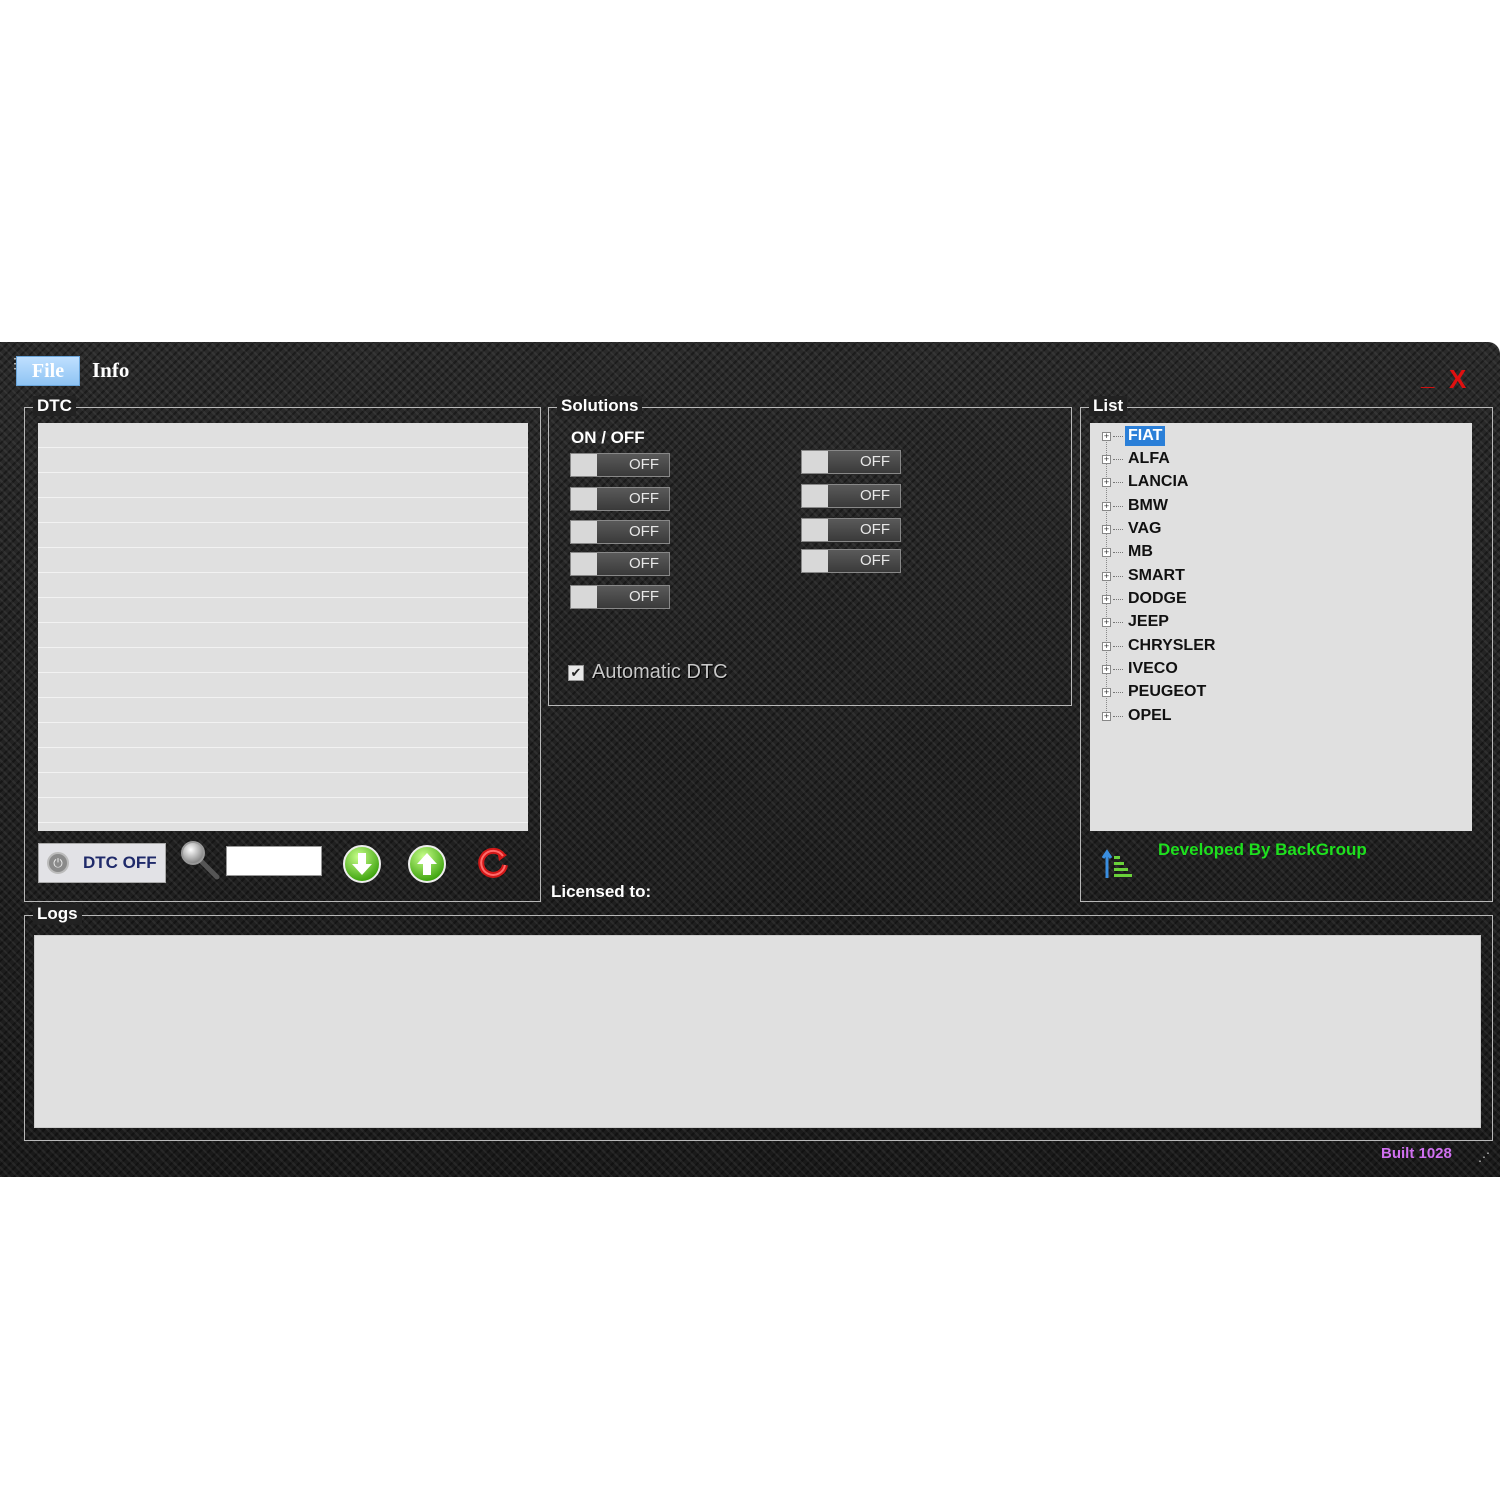  I want to click on arrow-down-icon, so click(362, 864).